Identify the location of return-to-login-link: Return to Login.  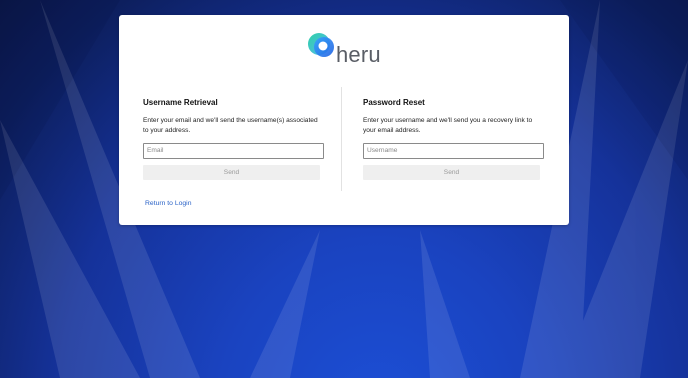
(168, 204).